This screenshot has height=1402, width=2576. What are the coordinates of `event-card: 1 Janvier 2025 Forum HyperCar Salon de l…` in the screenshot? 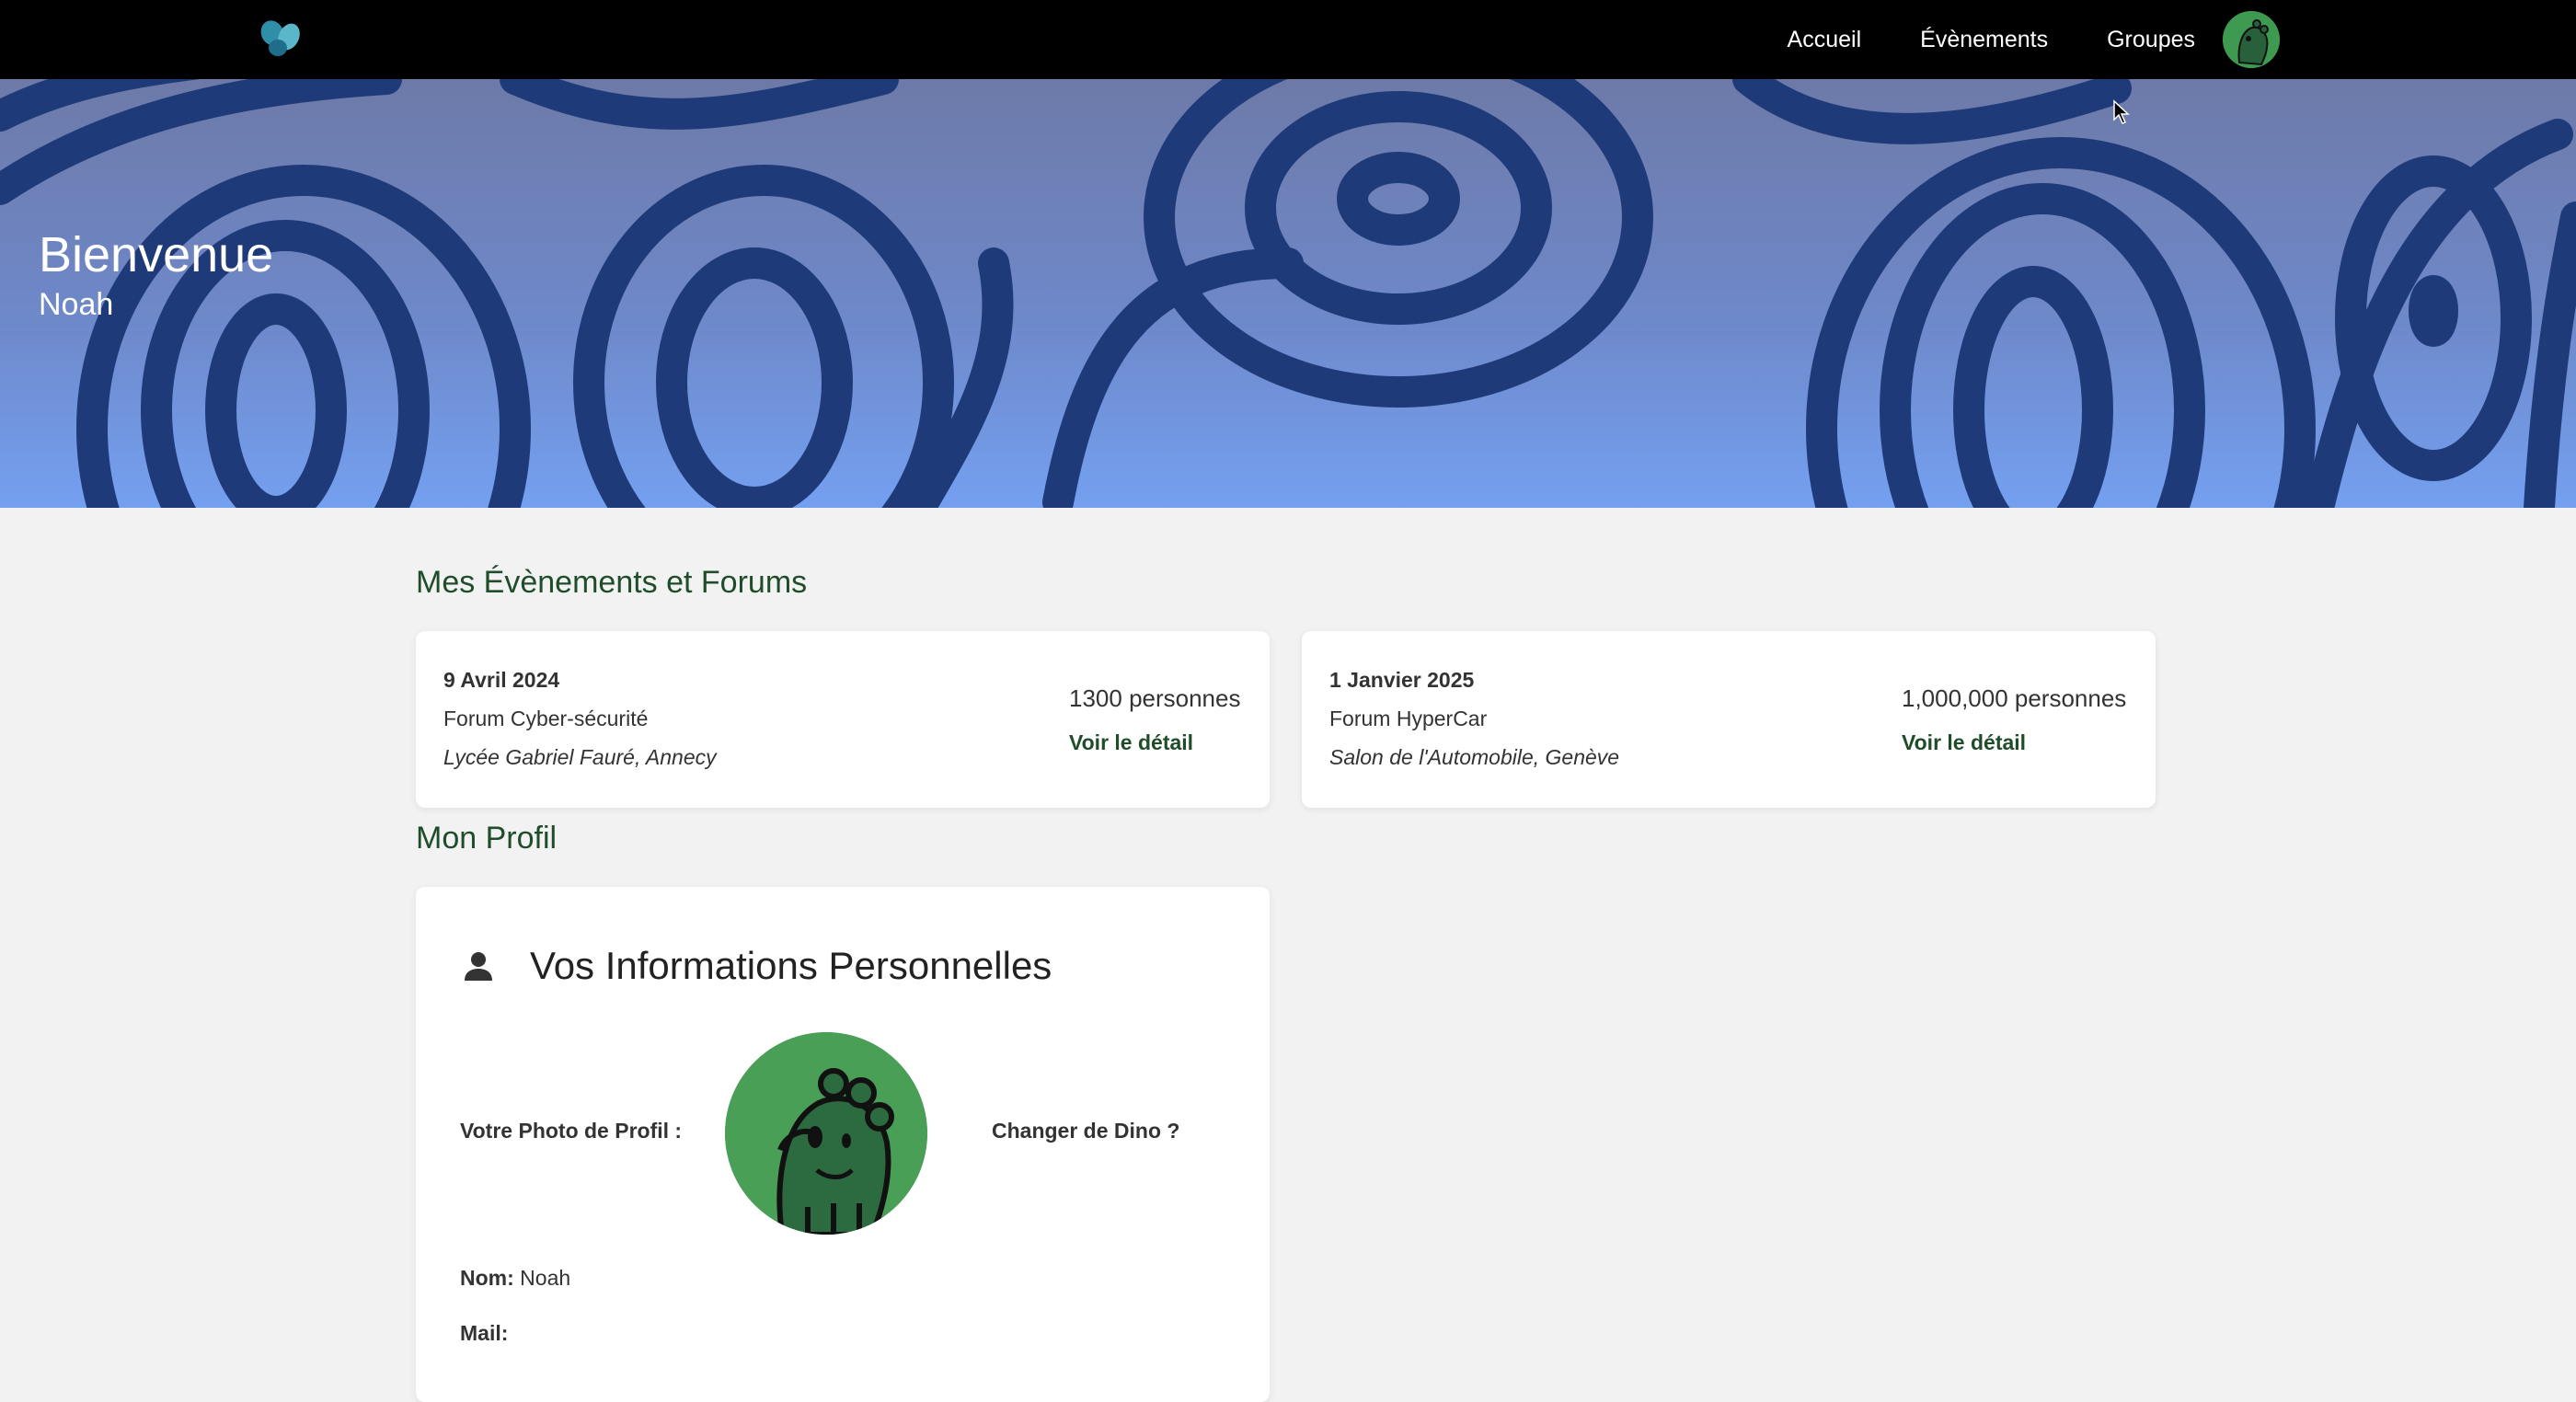 It's located at (1729, 719).